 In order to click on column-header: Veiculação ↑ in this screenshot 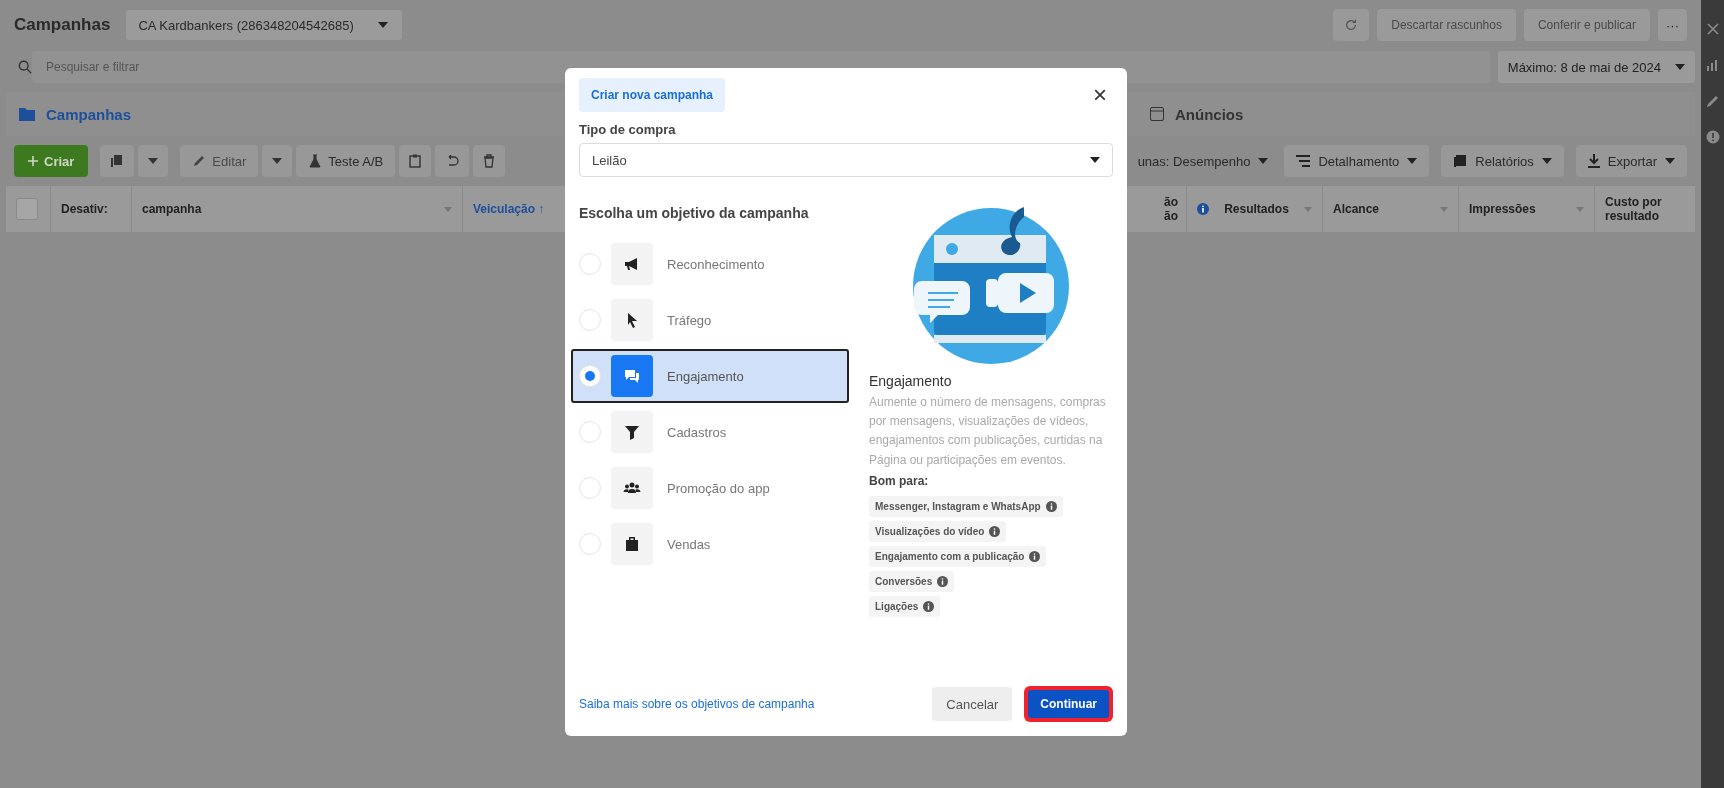, I will do `click(509, 209)`.